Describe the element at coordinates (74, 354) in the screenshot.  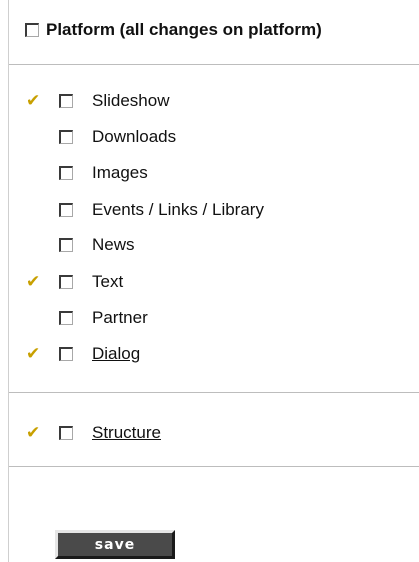
I see `item-row-dialog: ✔ Dialog` at that location.